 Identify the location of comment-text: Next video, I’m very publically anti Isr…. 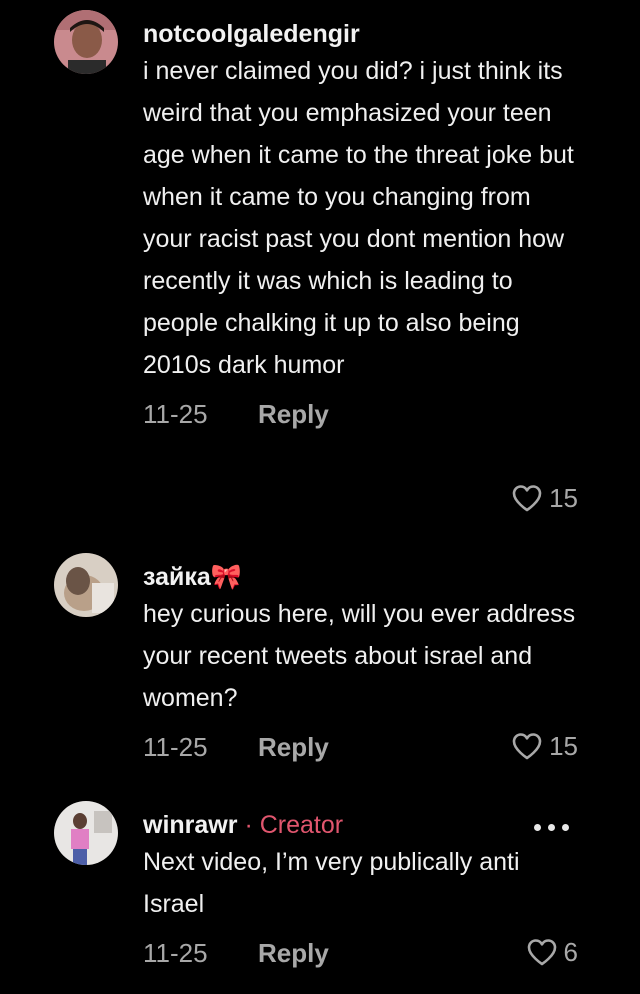
(331, 883).